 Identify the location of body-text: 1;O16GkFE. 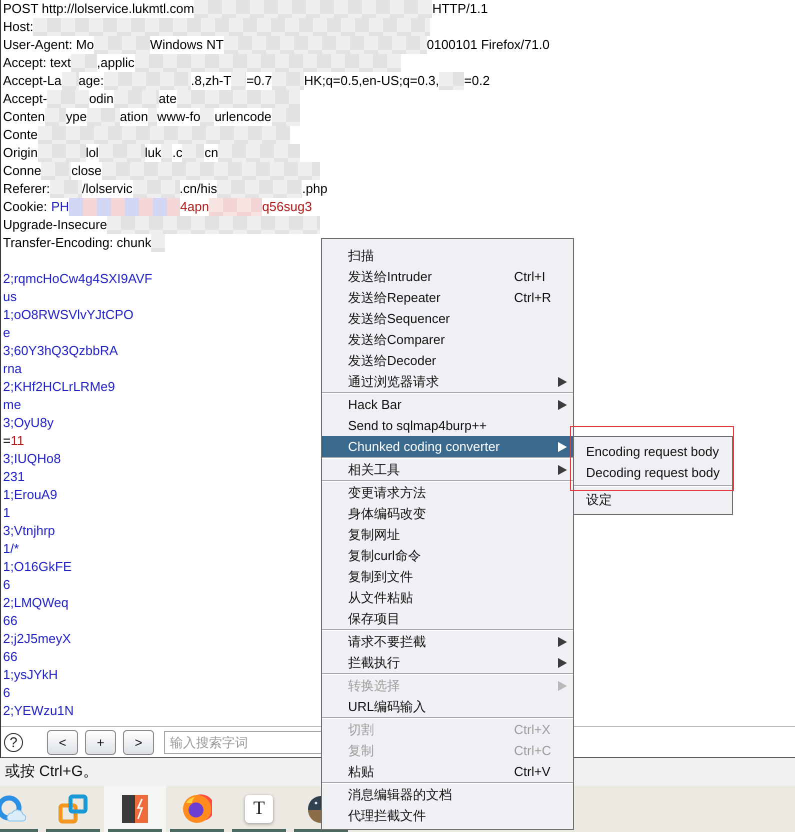
(37, 567).